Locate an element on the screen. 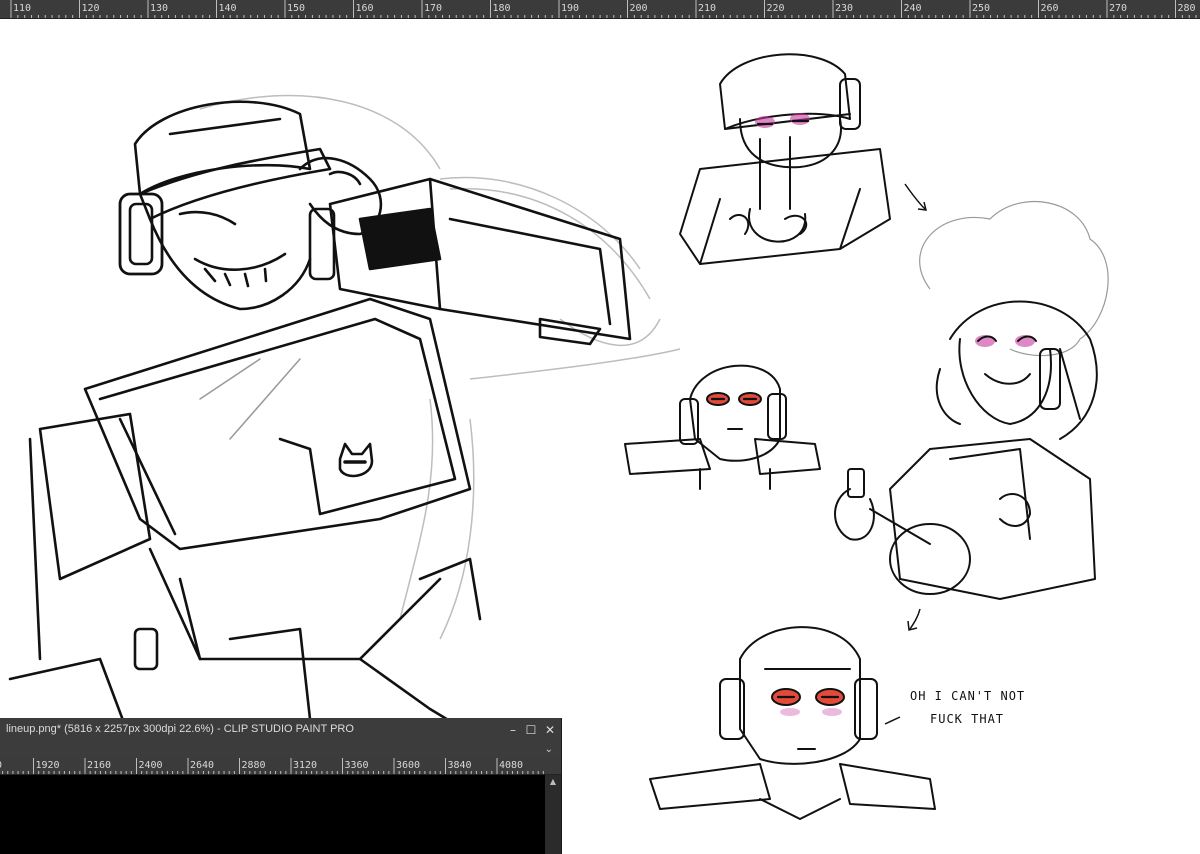 This screenshot has width=1200, height=854. ruler-label: 3840 is located at coordinates (459, 765).